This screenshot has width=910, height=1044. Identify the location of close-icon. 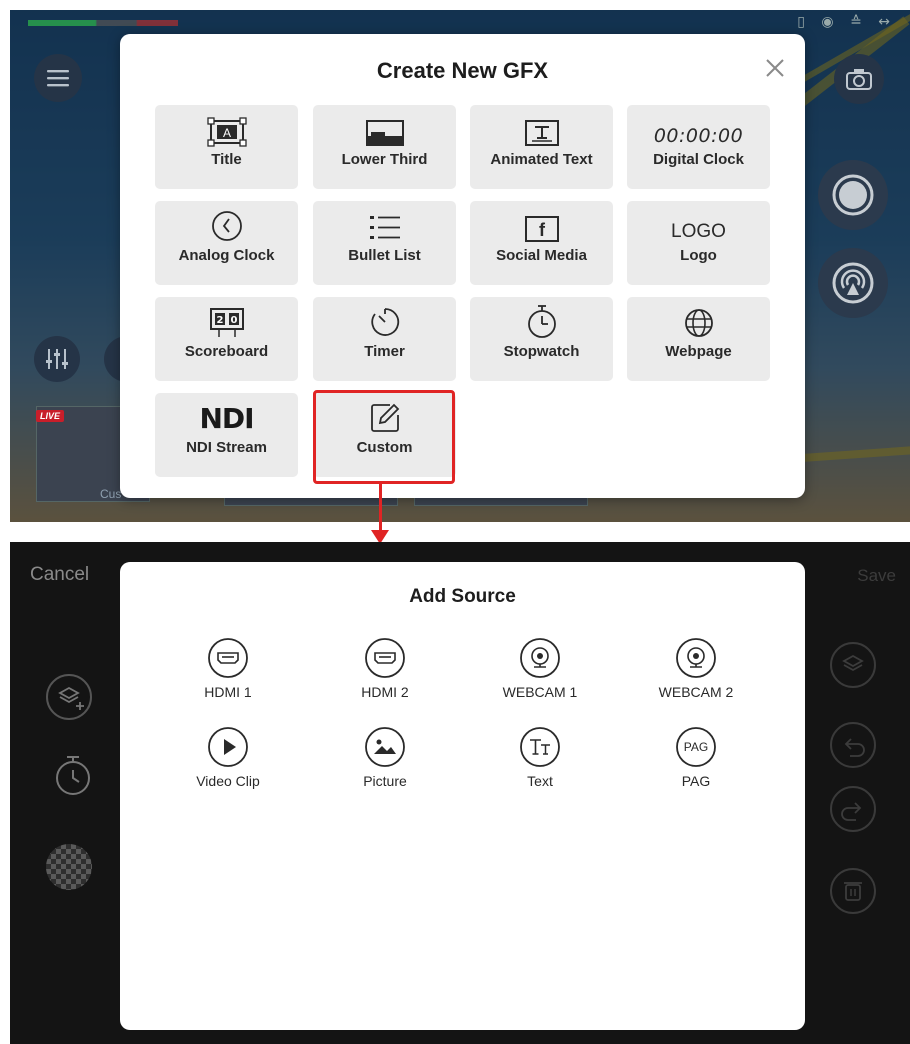
(775, 68).